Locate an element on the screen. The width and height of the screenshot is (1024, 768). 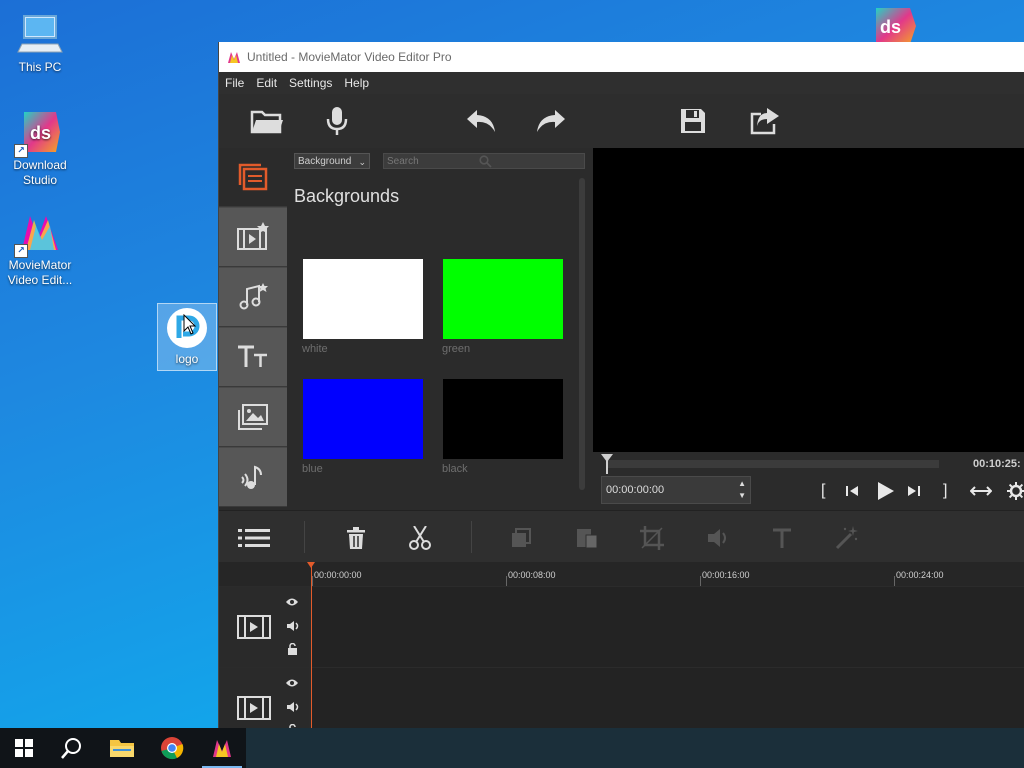
ruler-label: 00:00:16:00 is located at coordinates (726, 575).